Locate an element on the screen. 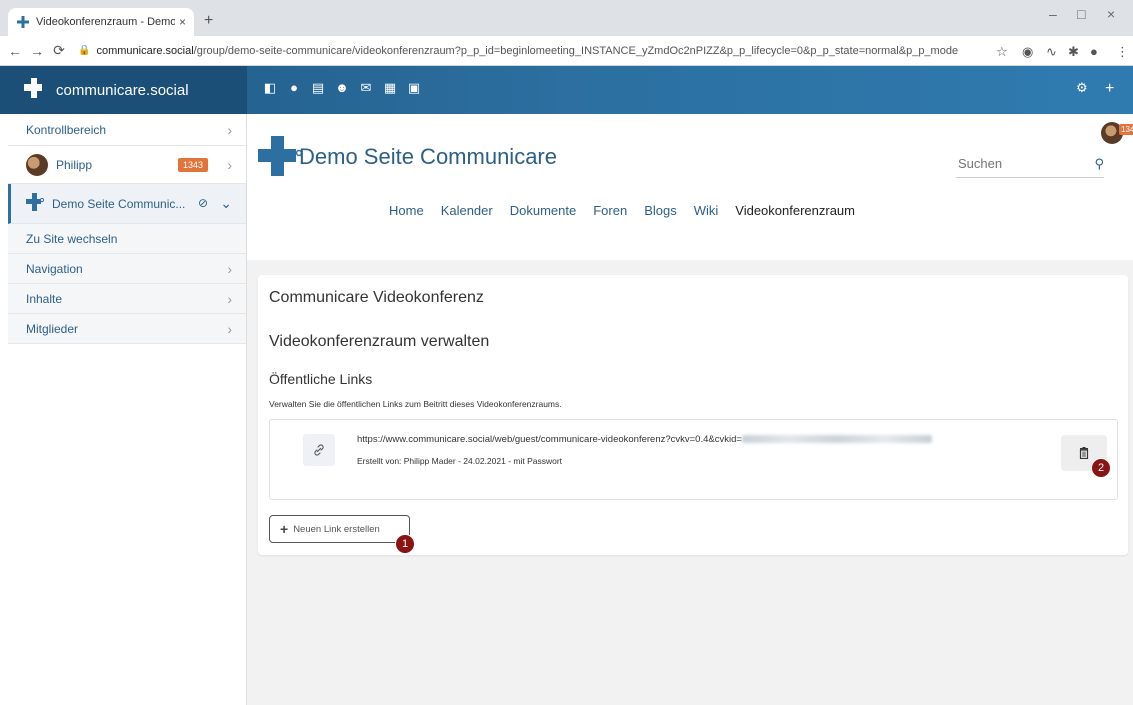  callout-marker-1: 1 is located at coordinates (405, 544).